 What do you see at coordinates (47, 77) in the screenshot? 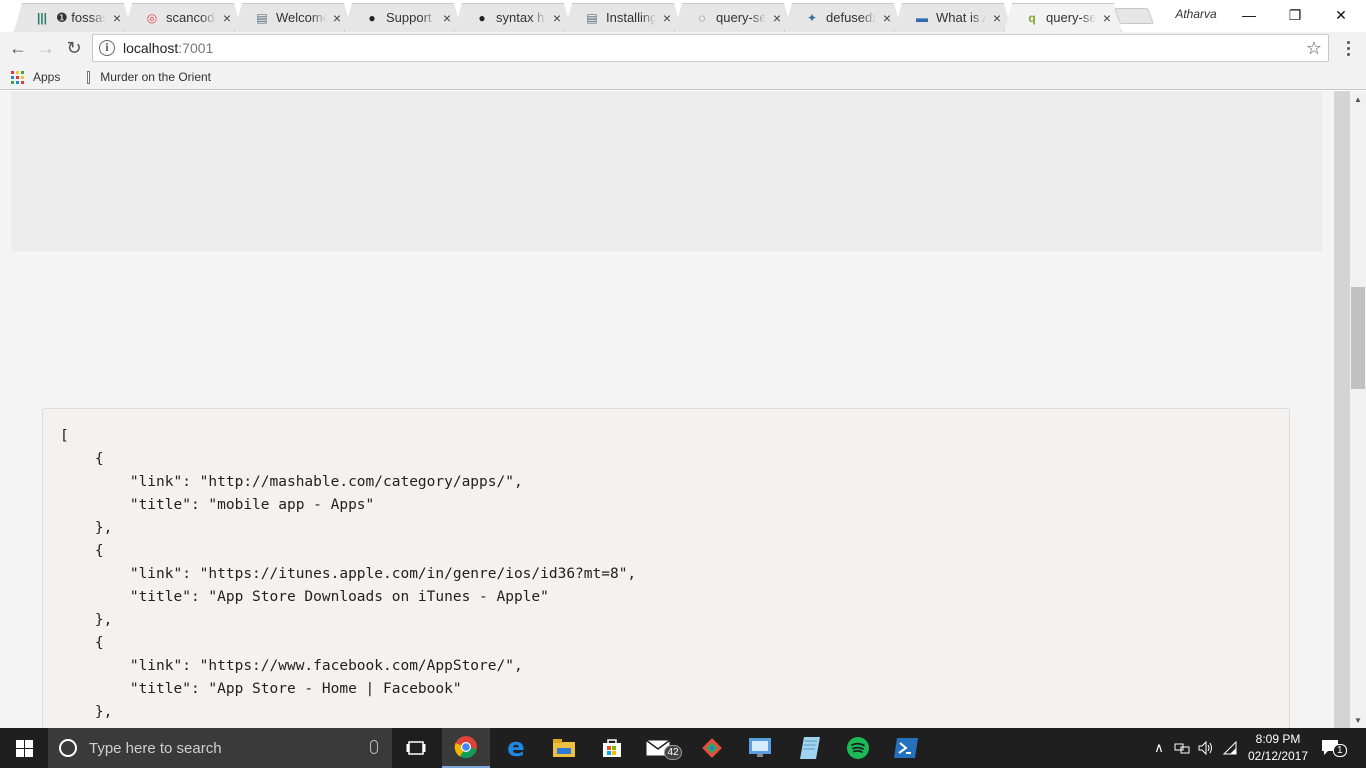
I see `bookmark-label: Apps` at bounding box center [47, 77].